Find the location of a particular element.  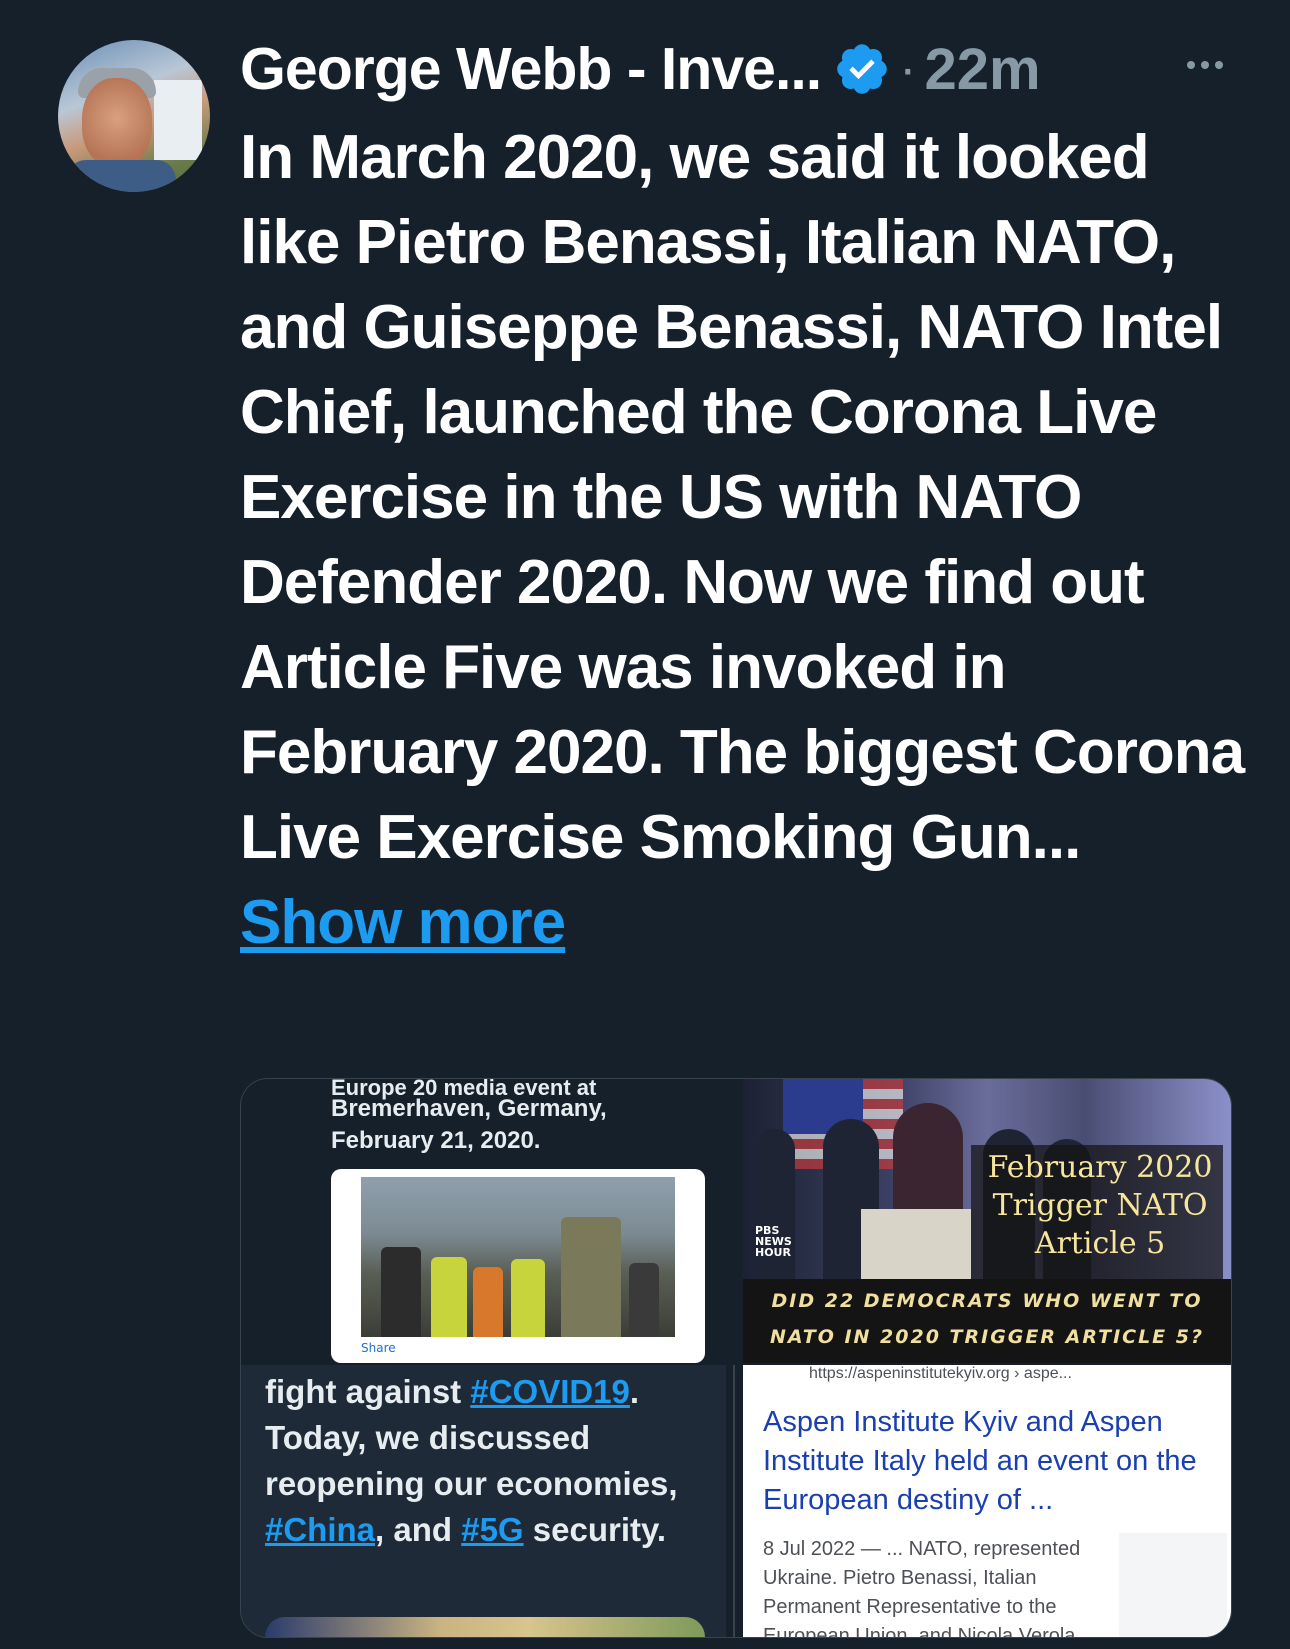

avatar-shirt is located at coordinates (121, 176).